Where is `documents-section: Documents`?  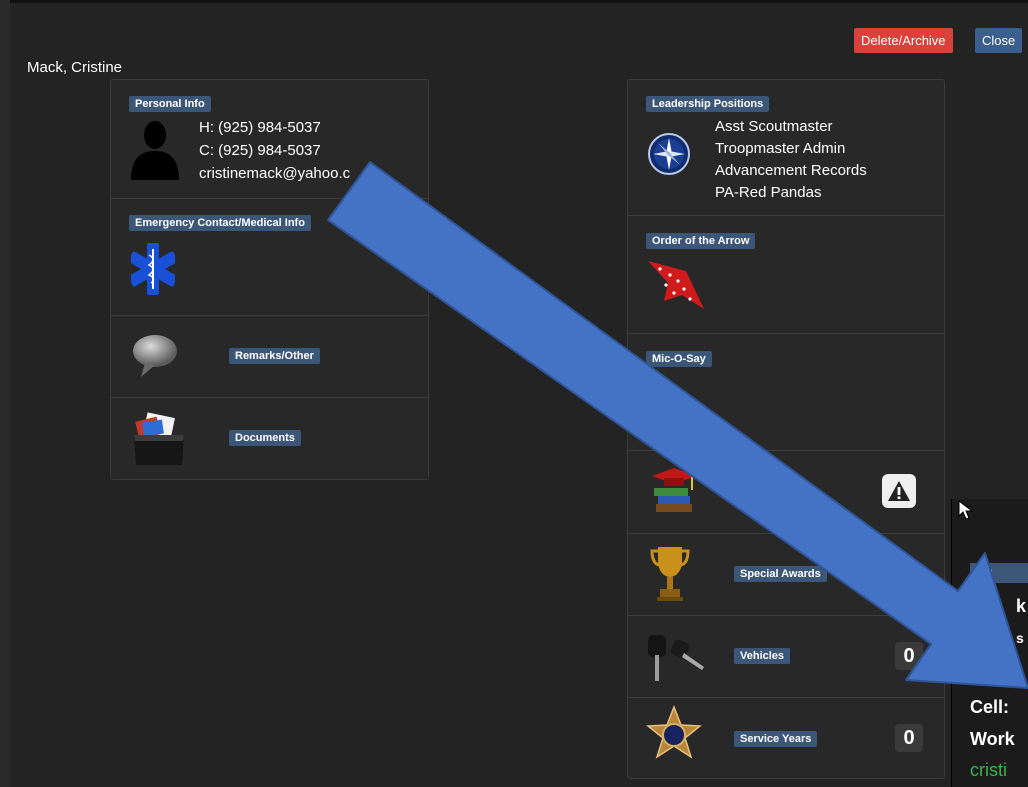
documents-section: Documents is located at coordinates (269, 438).